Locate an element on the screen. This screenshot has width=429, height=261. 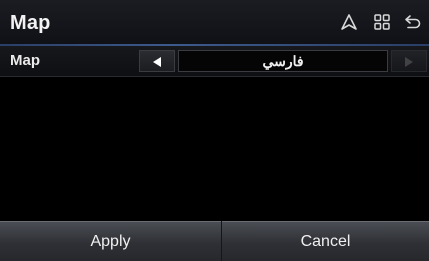
map-value-text: فارسي is located at coordinates (283, 61).